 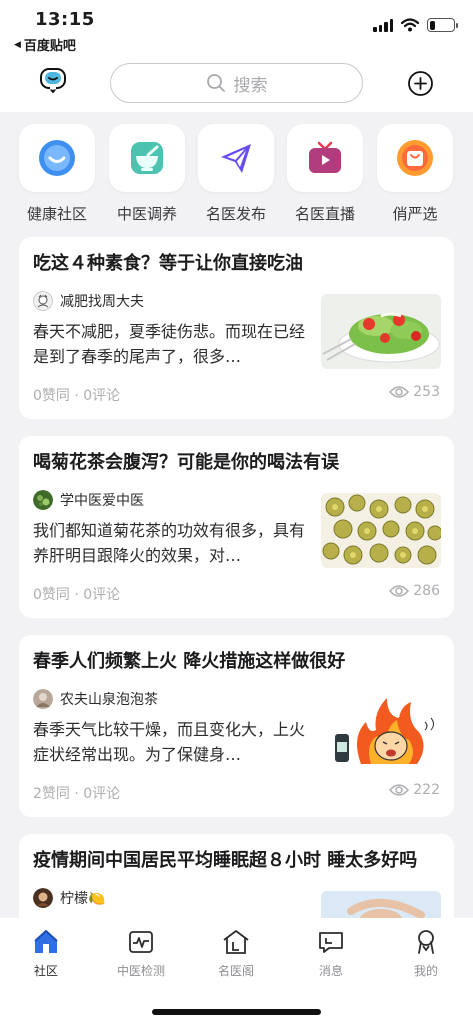 What do you see at coordinates (381, 729) in the screenshot?
I see `fire-cartoon-image` at bounding box center [381, 729].